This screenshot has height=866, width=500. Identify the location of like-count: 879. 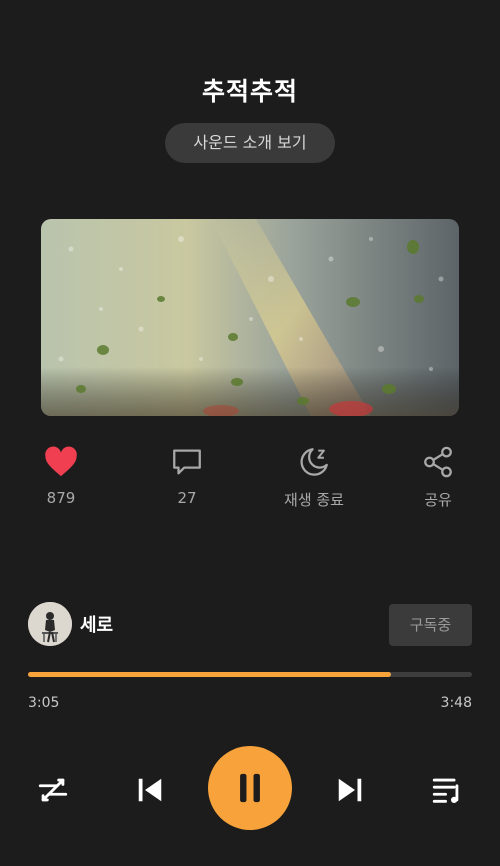
(61, 498).